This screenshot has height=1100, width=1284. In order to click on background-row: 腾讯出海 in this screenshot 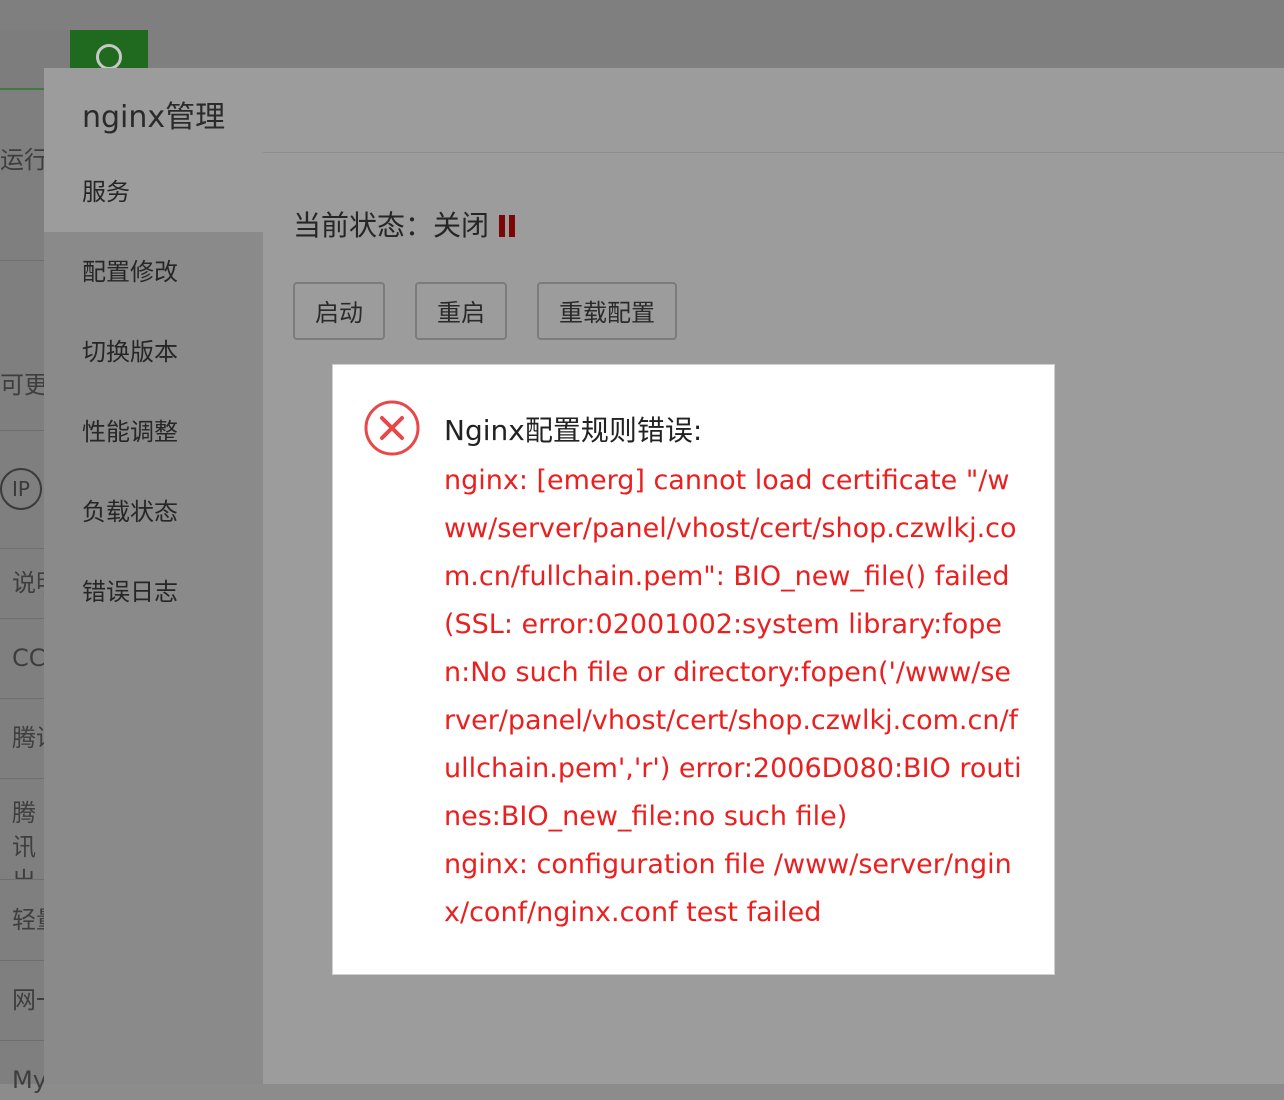, I will do `click(22, 829)`.